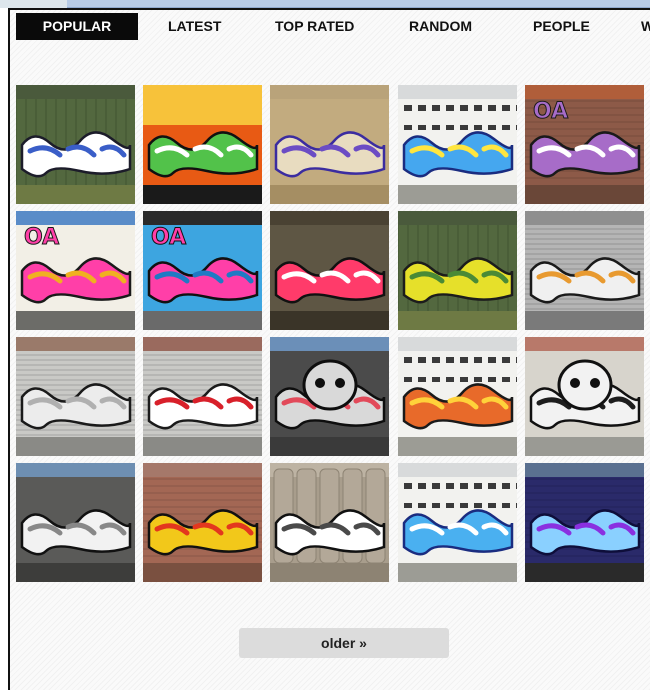 This screenshot has height=690, width=650. Describe the element at coordinates (561, 26) in the screenshot. I see `tab-people: PEOPLE` at that location.